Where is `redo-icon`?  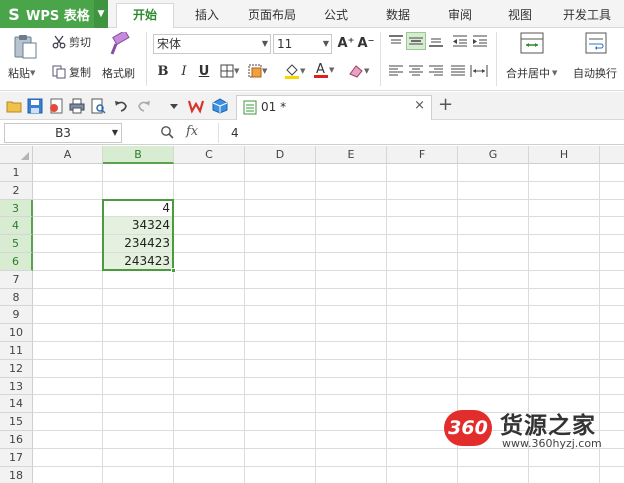
redo-icon is located at coordinates (144, 106).